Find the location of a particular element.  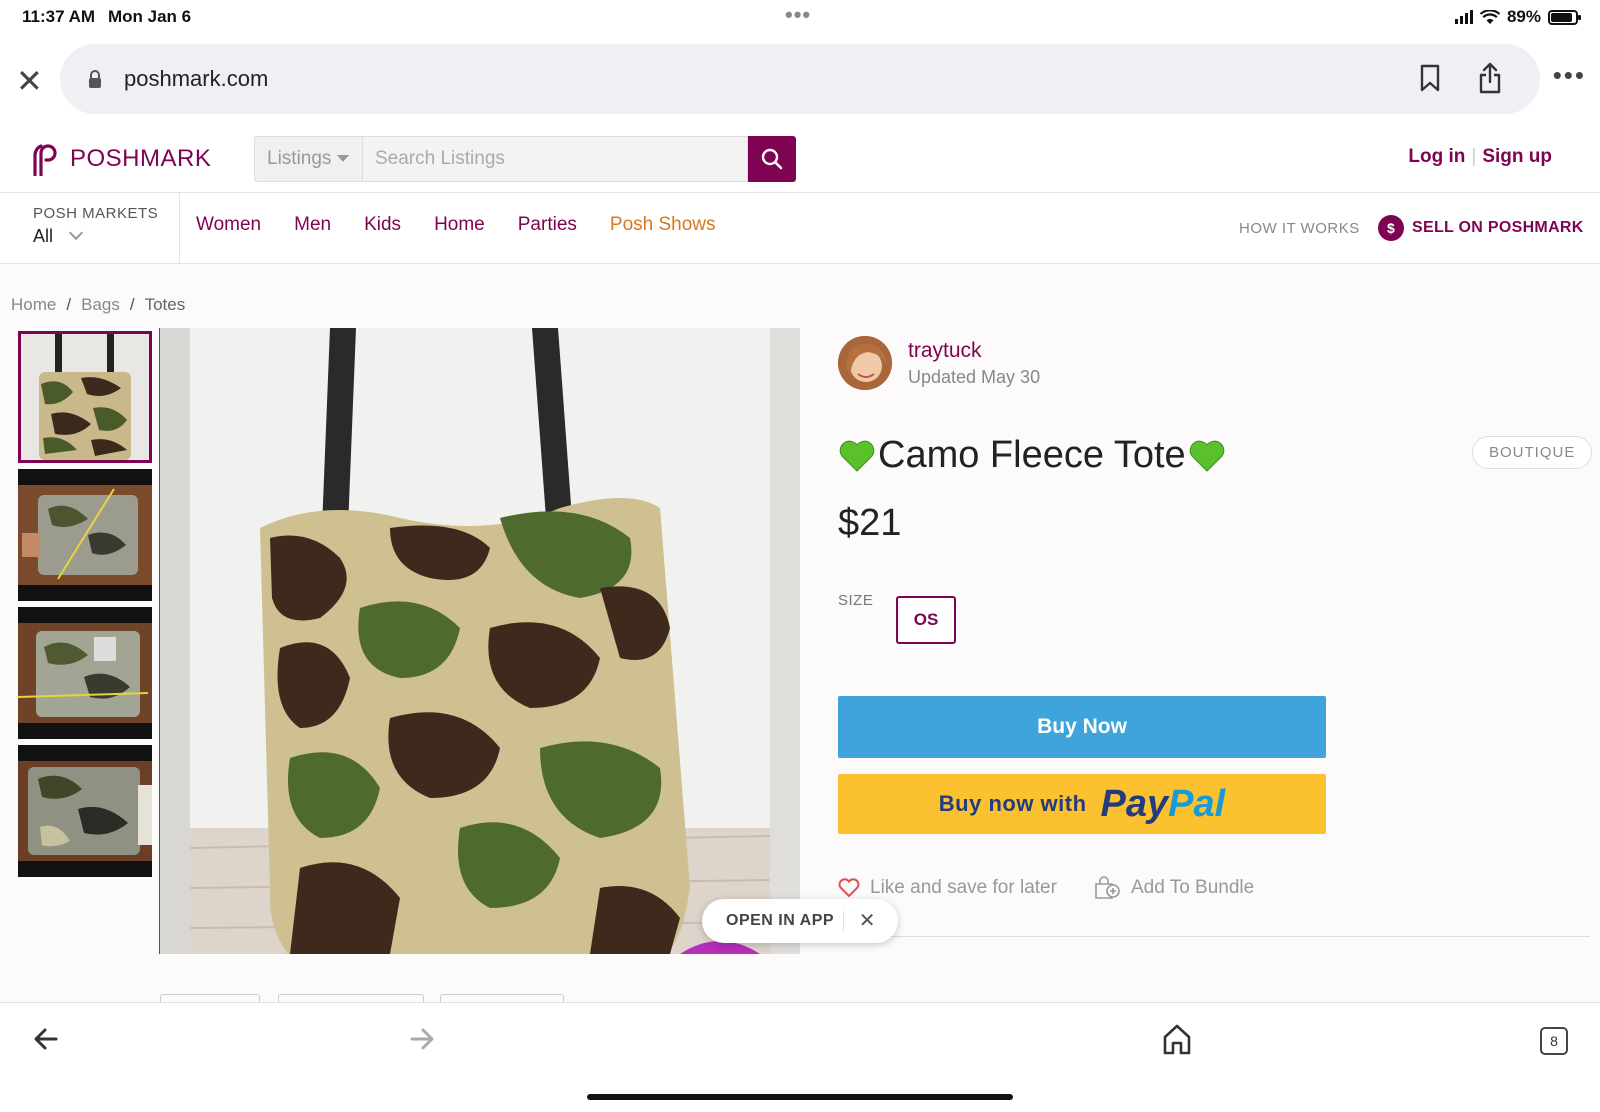

search-category-dropdown: Listings is located at coordinates (308, 159).